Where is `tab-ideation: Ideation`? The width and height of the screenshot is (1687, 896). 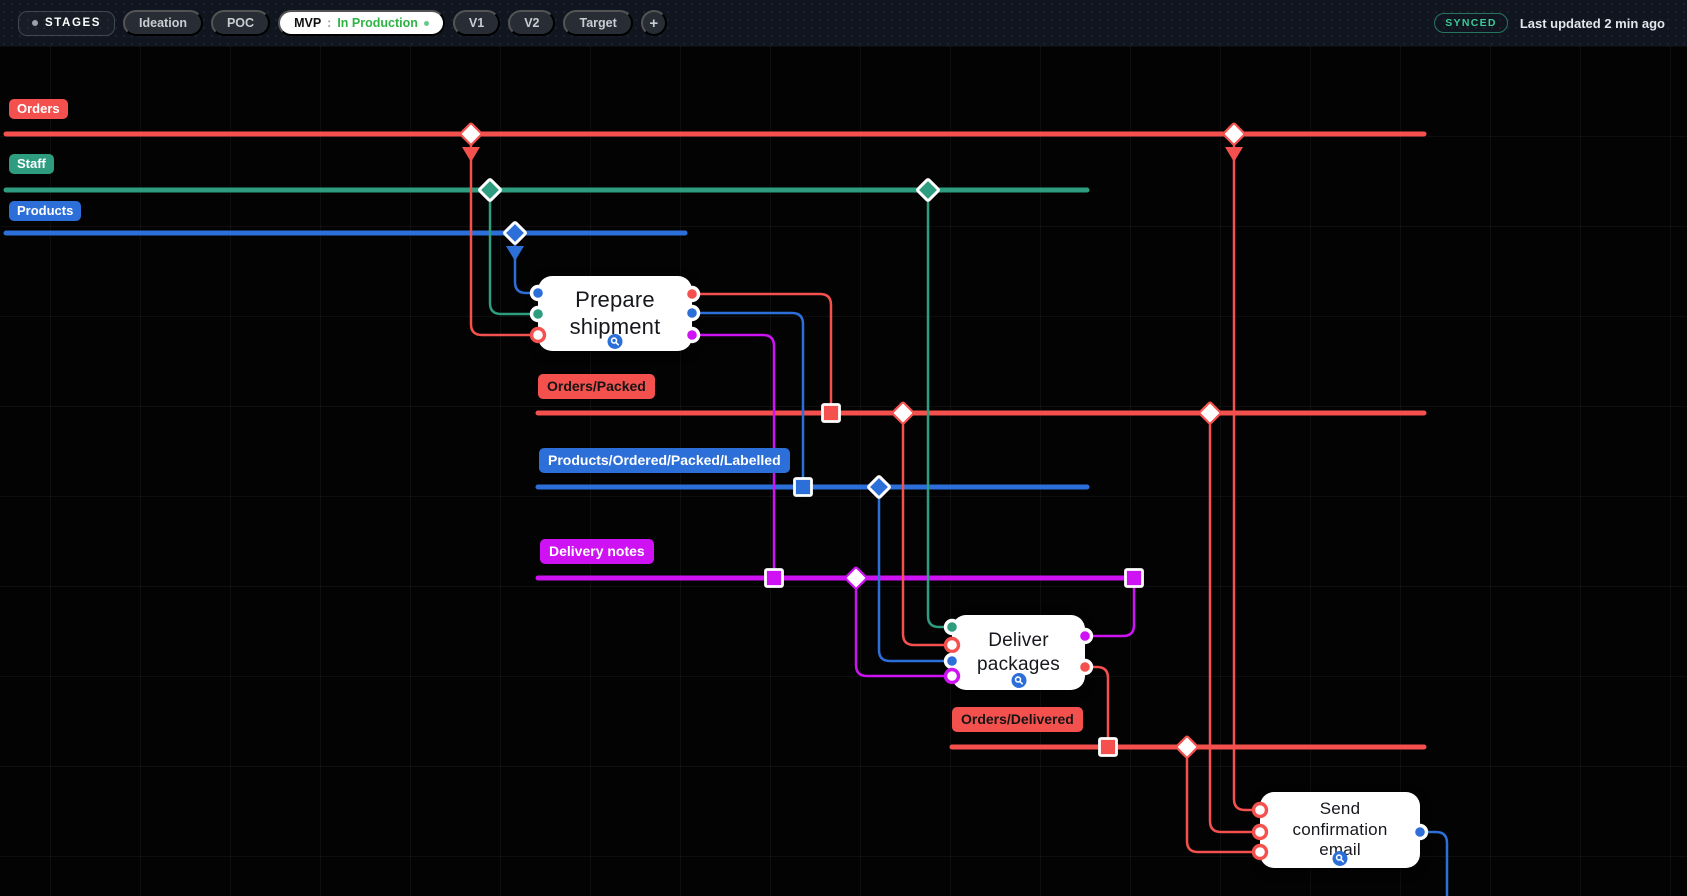 tab-ideation: Ideation is located at coordinates (163, 23).